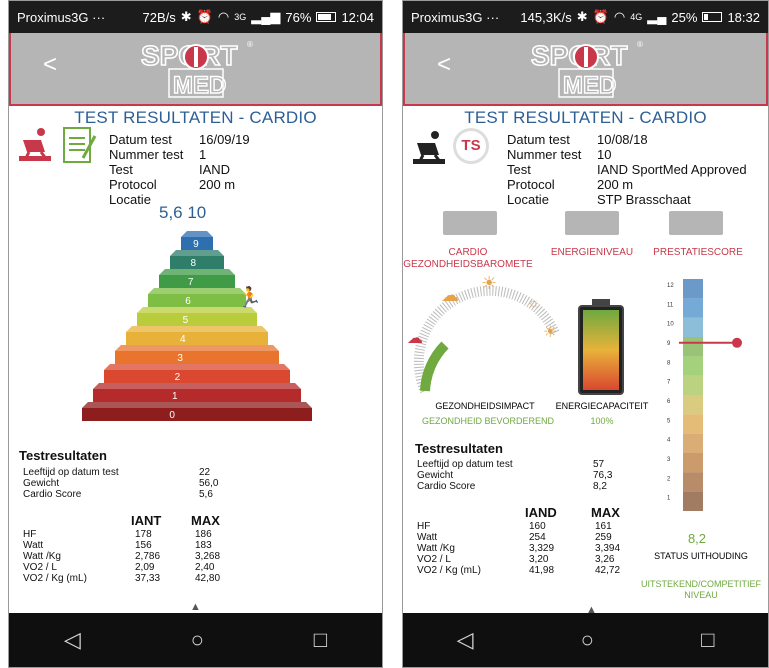 The width and height of the screenshot is (769, 668). Describe the element at coordinates (528, 199) in the screenshot. I see `info-key: Locatie` at that location.